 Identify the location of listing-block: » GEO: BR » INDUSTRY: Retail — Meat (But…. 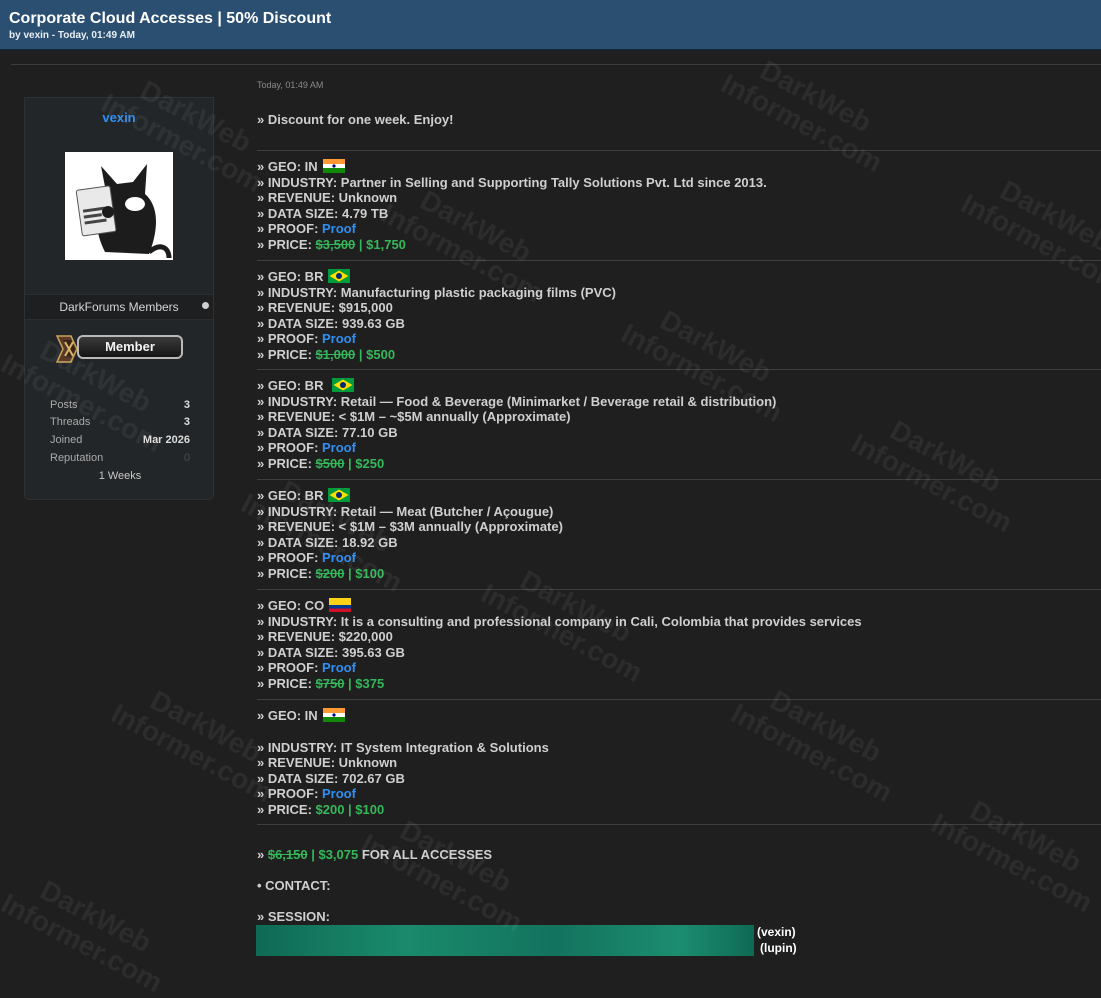
(679, 534).